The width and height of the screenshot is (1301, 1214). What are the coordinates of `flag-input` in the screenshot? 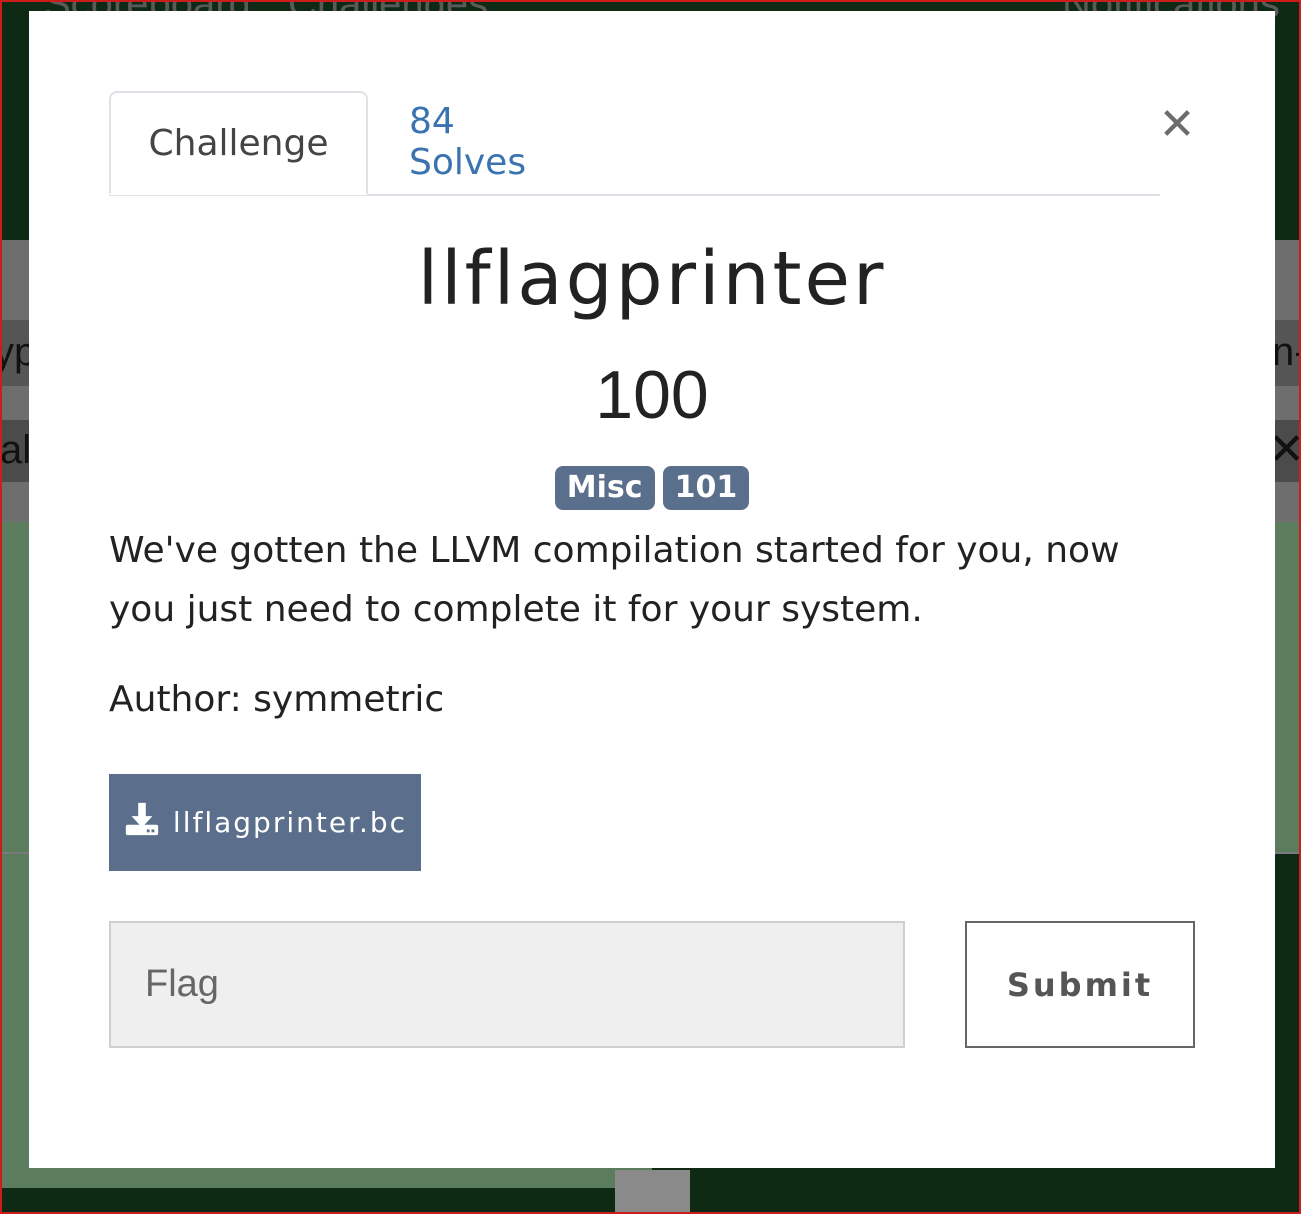 It's located at (507, 984).